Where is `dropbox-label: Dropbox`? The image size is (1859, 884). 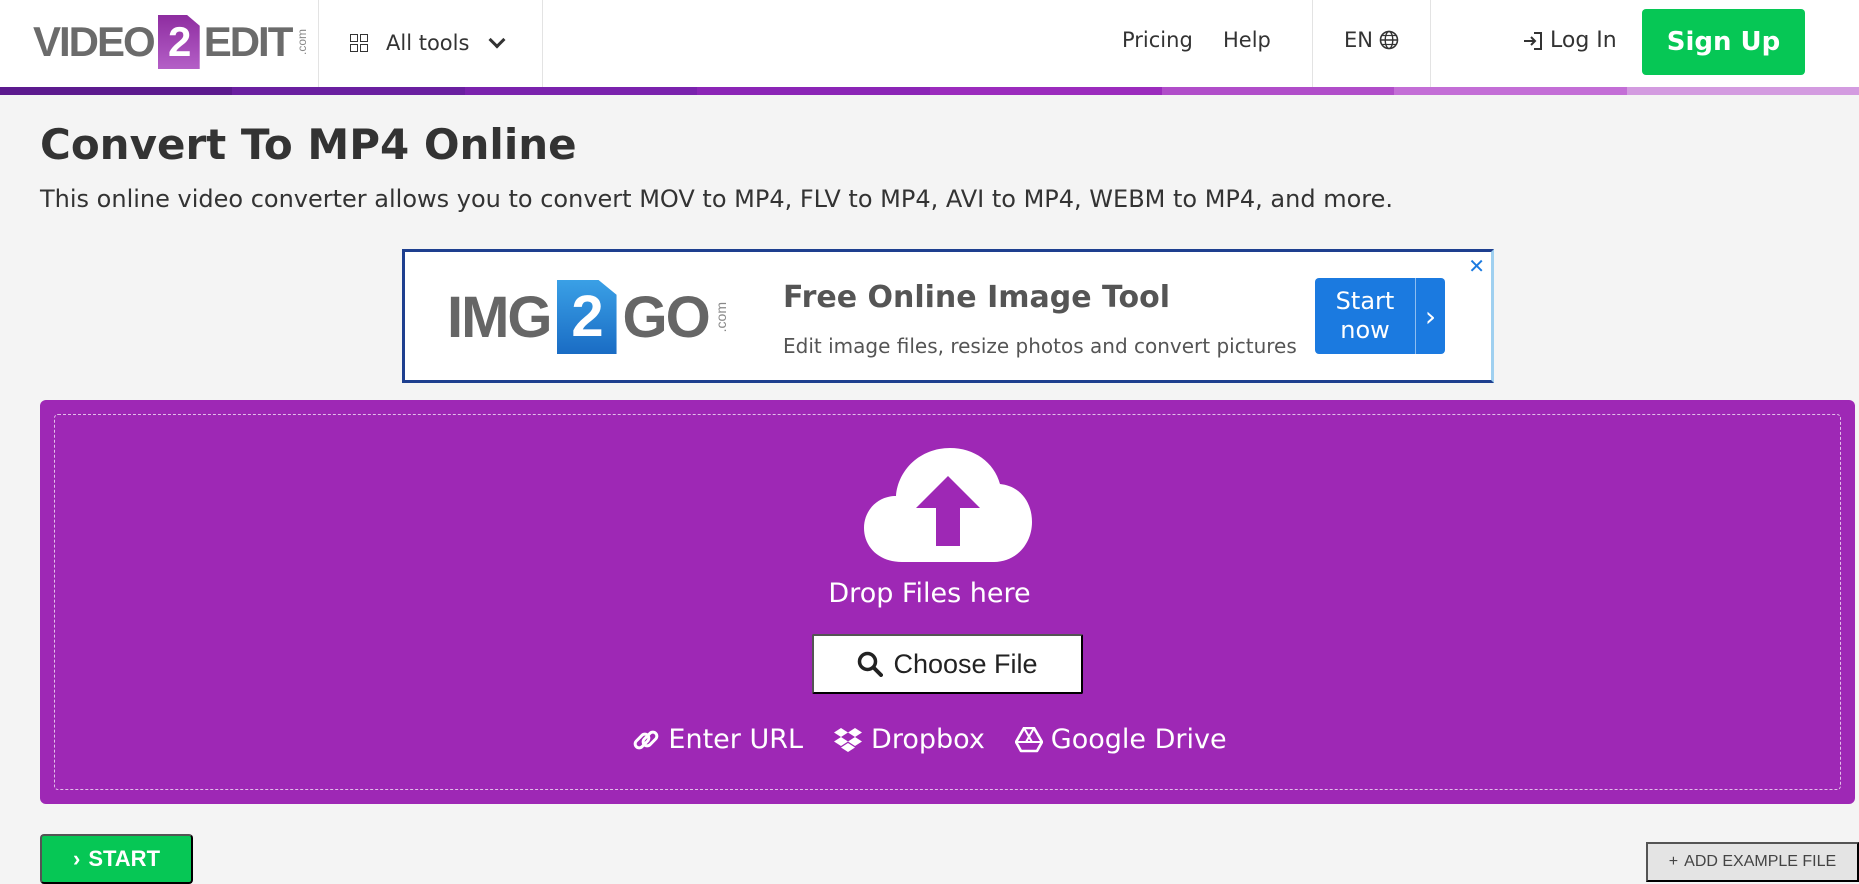 dropbox-label: Dropbox is located at coordinates (928, 739).